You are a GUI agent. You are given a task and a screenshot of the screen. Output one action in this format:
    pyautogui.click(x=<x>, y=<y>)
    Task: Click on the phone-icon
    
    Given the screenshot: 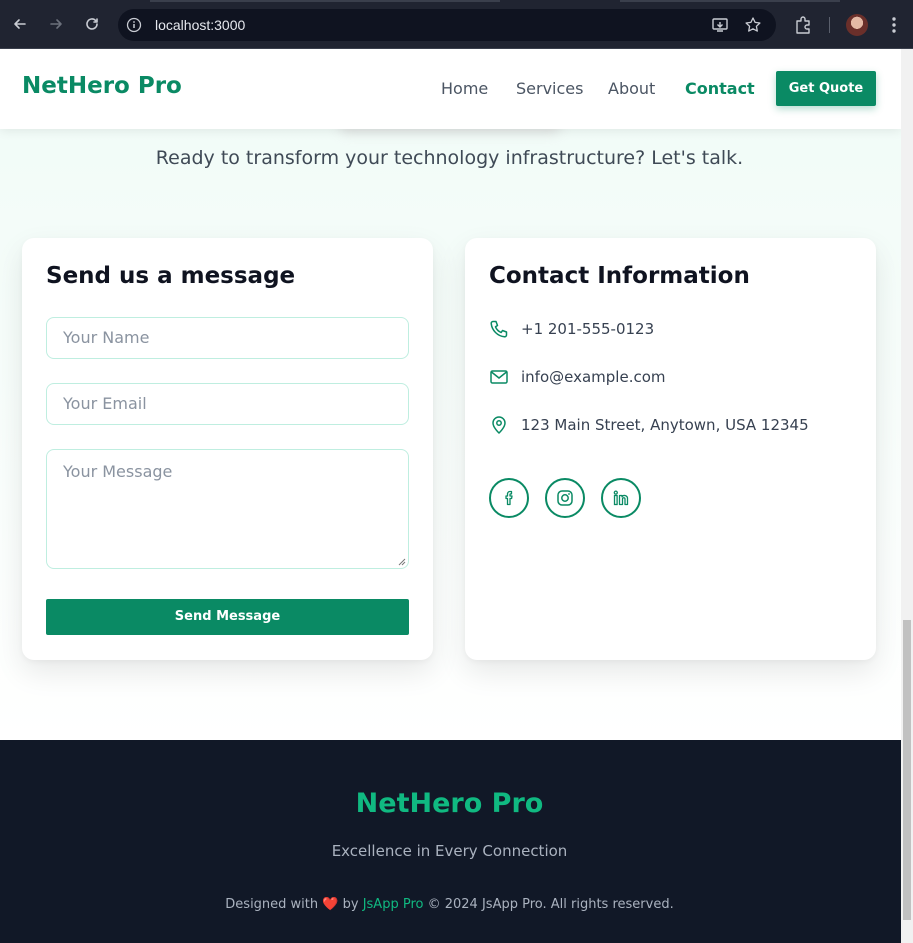 What is the action you would take?
    pyautogui.click(x=499, y=329)
    